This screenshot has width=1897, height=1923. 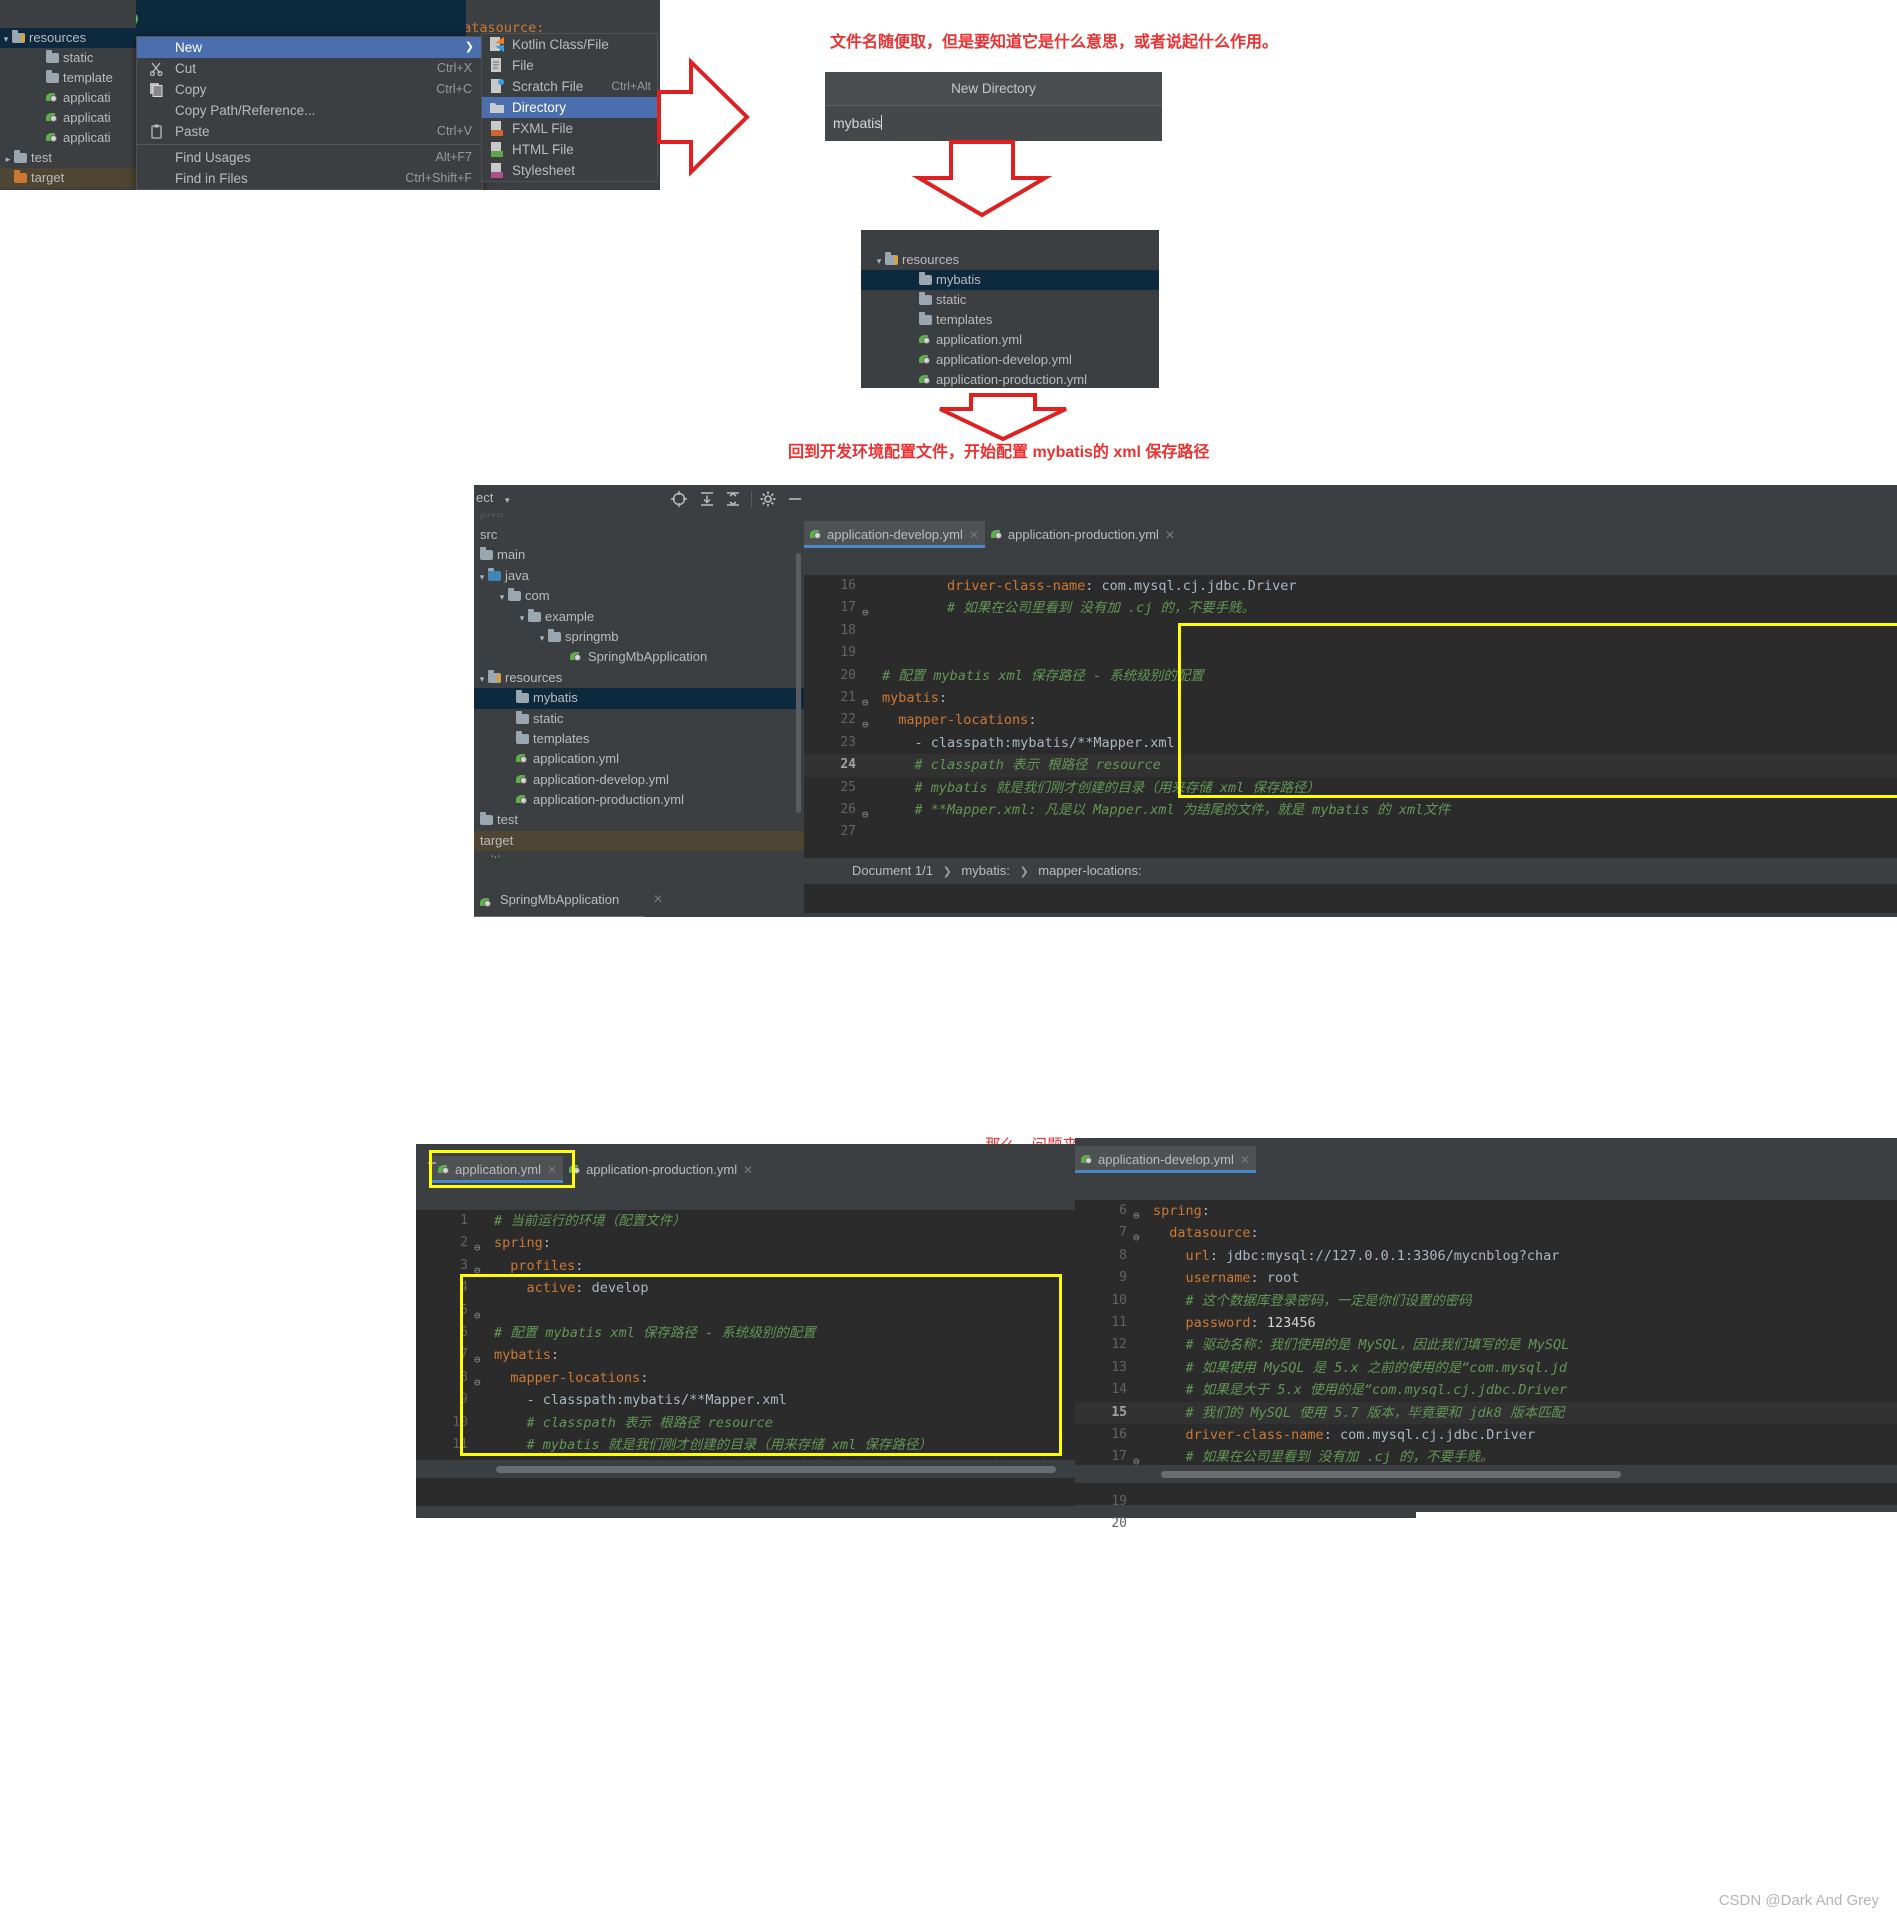 What do you see at coordinates (68, 78) in the screenshot?
I see `tree-row: template` at bounding box center [68, 78].